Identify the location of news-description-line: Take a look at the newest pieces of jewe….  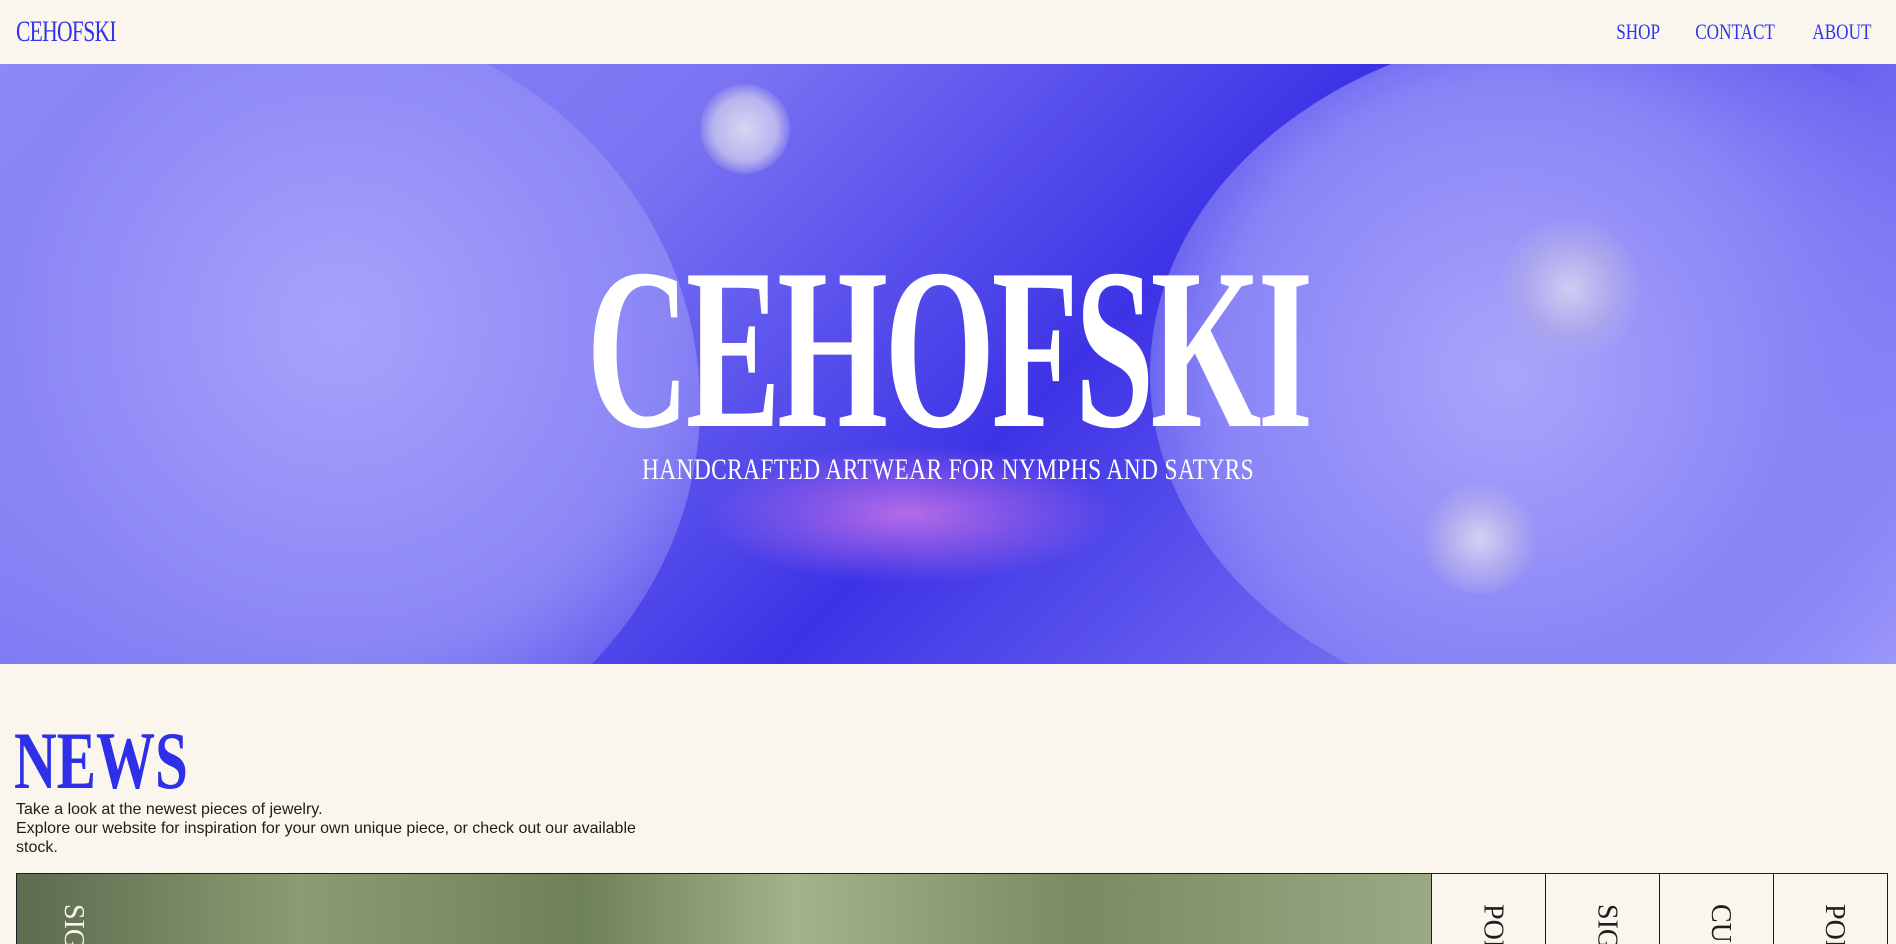
(169, 809).